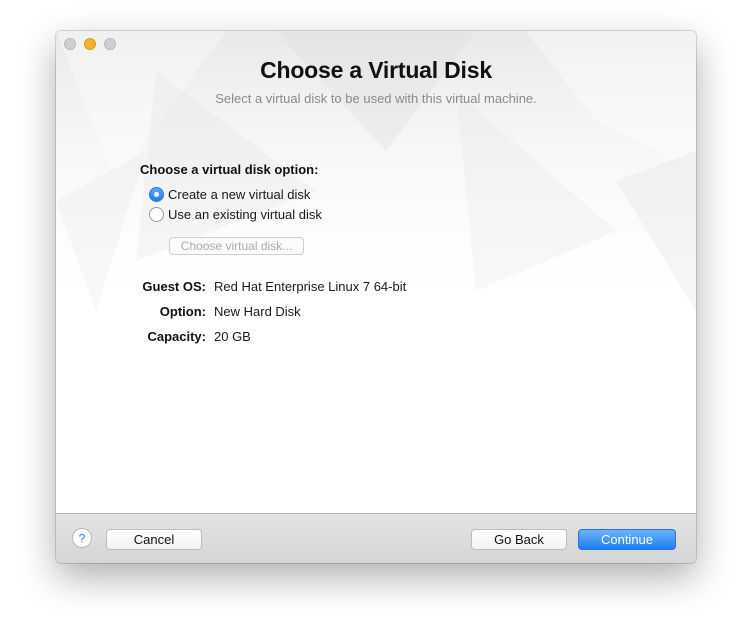  Describe the element at coordinates (176, 336) in the screenshot. I see `capacity-label: Capacity:` at that location.